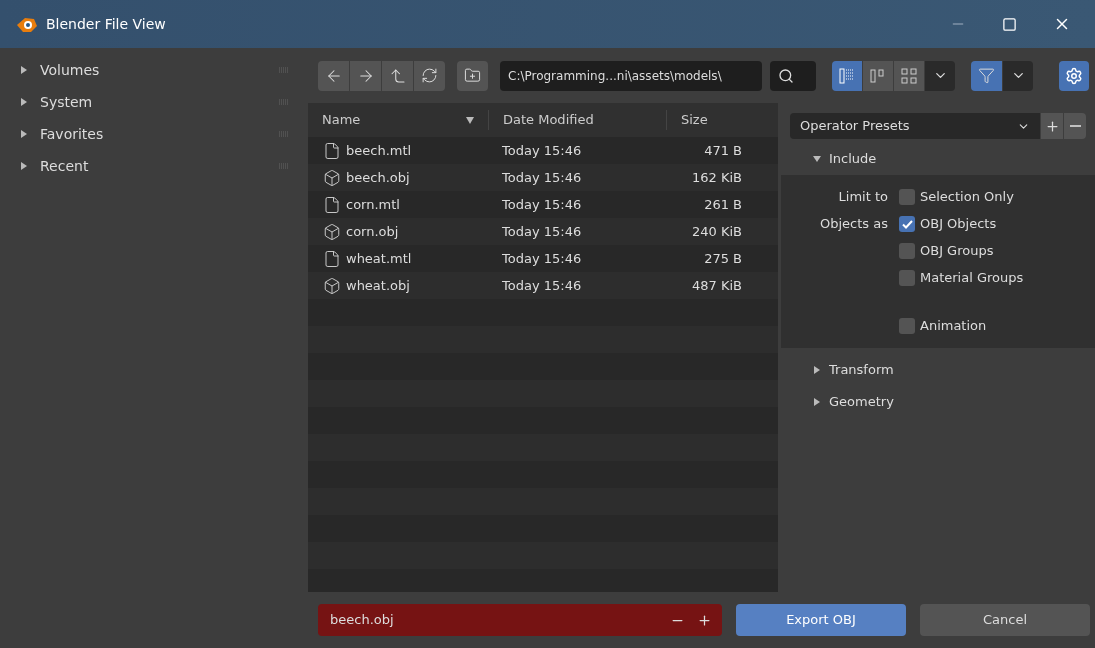  I want to click on size-cell-text: 162 KiB, so click(716, 177).